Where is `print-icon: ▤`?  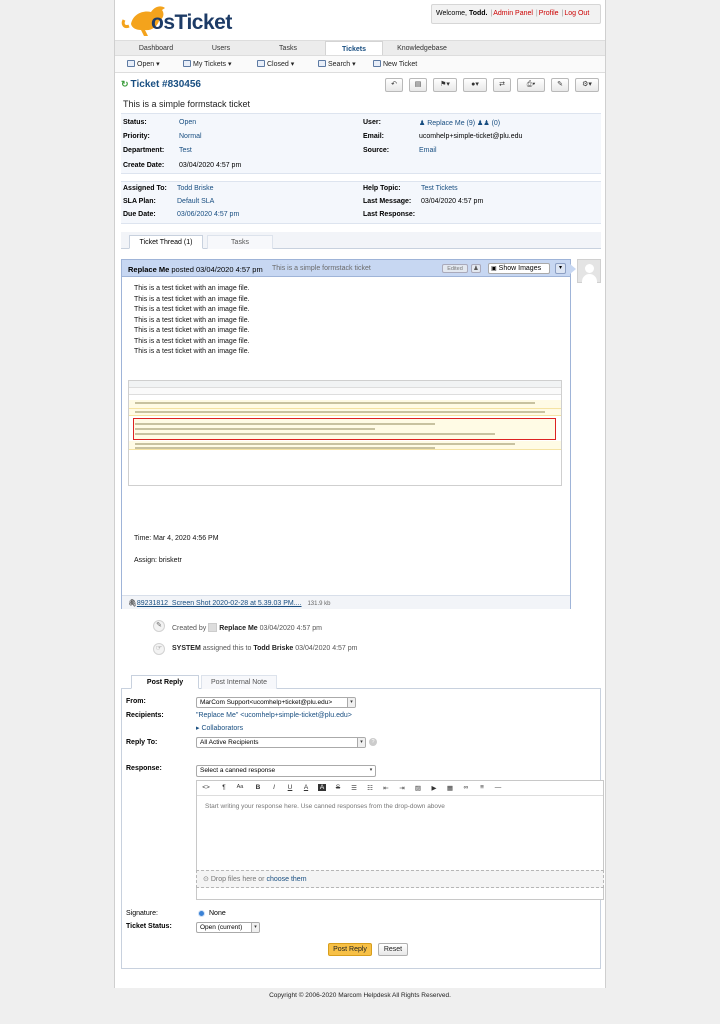
print-icon: ▤ is located at coordinates (418, 85).